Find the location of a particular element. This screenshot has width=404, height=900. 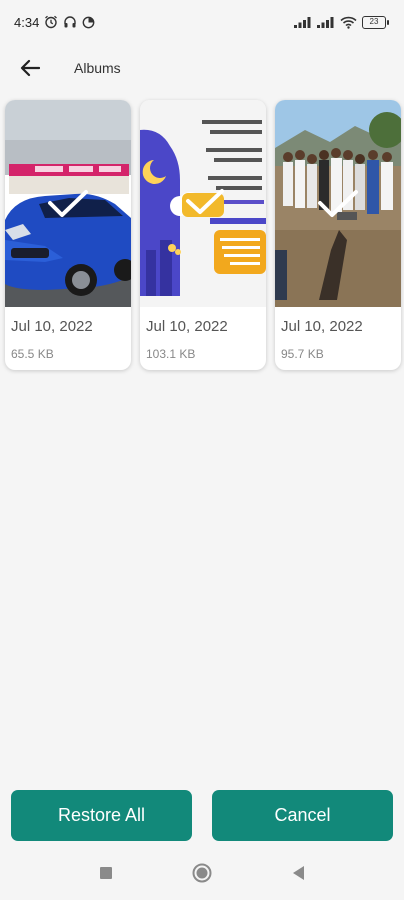

system-back-button is located at coordinates (298, 873).